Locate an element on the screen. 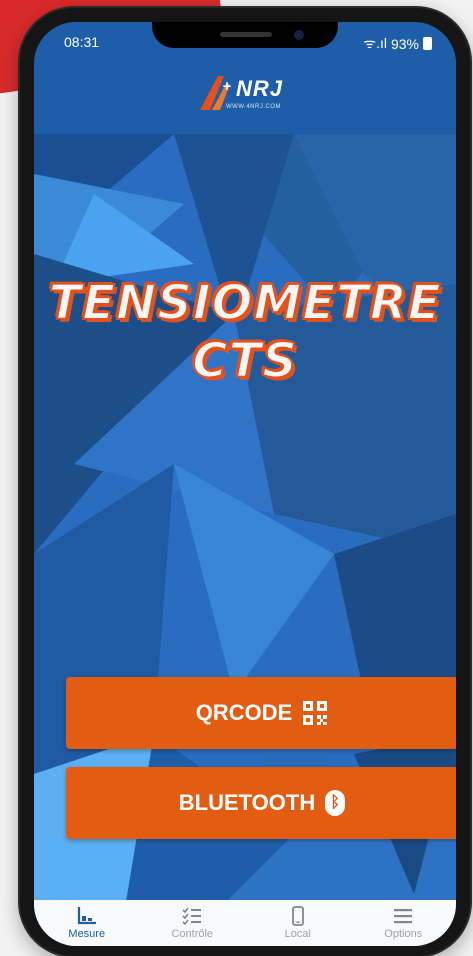  tab-mesure-label: Mesure is located at coordinates (87, 934).